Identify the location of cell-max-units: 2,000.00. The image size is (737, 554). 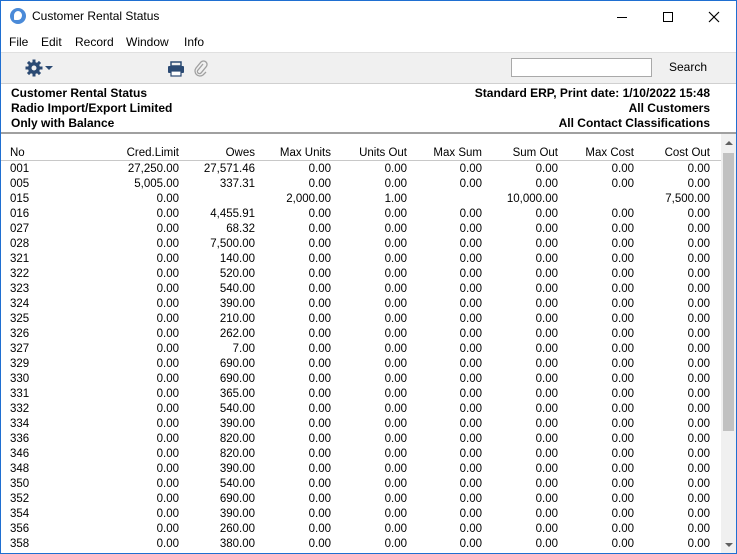
(308, 199).